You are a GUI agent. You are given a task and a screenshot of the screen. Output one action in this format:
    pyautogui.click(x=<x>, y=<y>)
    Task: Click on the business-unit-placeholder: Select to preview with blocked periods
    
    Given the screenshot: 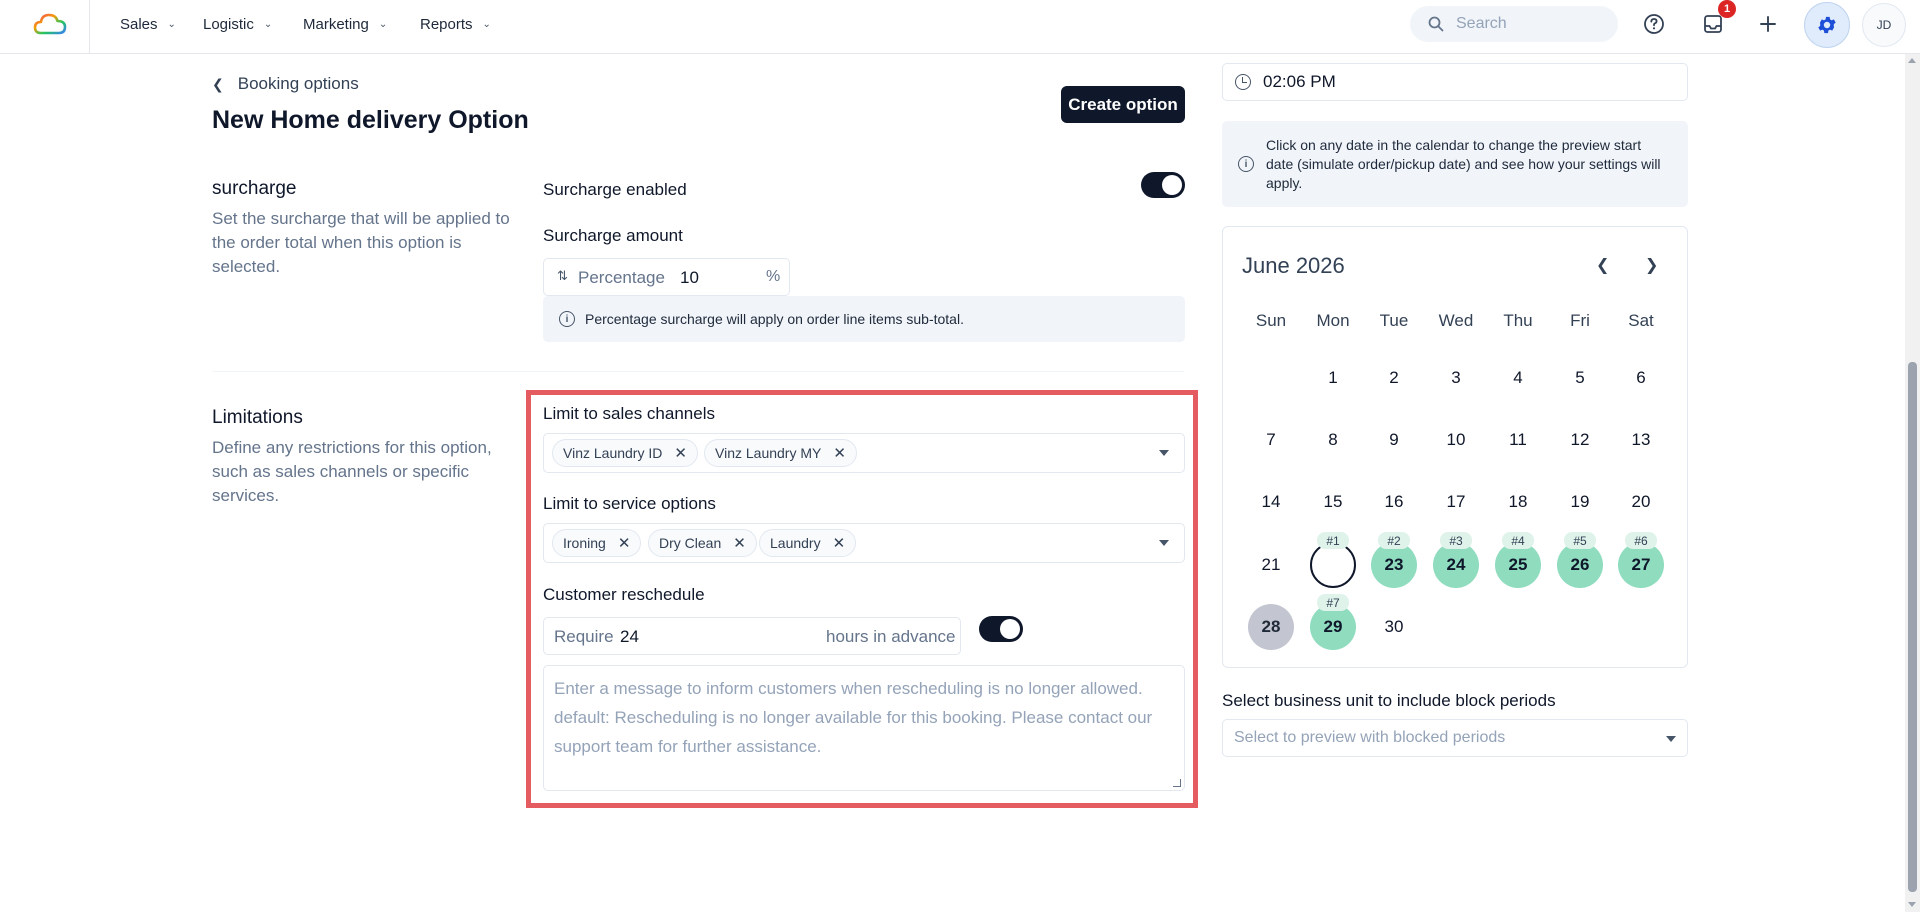 What is the action you would take?
    pyautogui.click(x=1370, y=737)
    